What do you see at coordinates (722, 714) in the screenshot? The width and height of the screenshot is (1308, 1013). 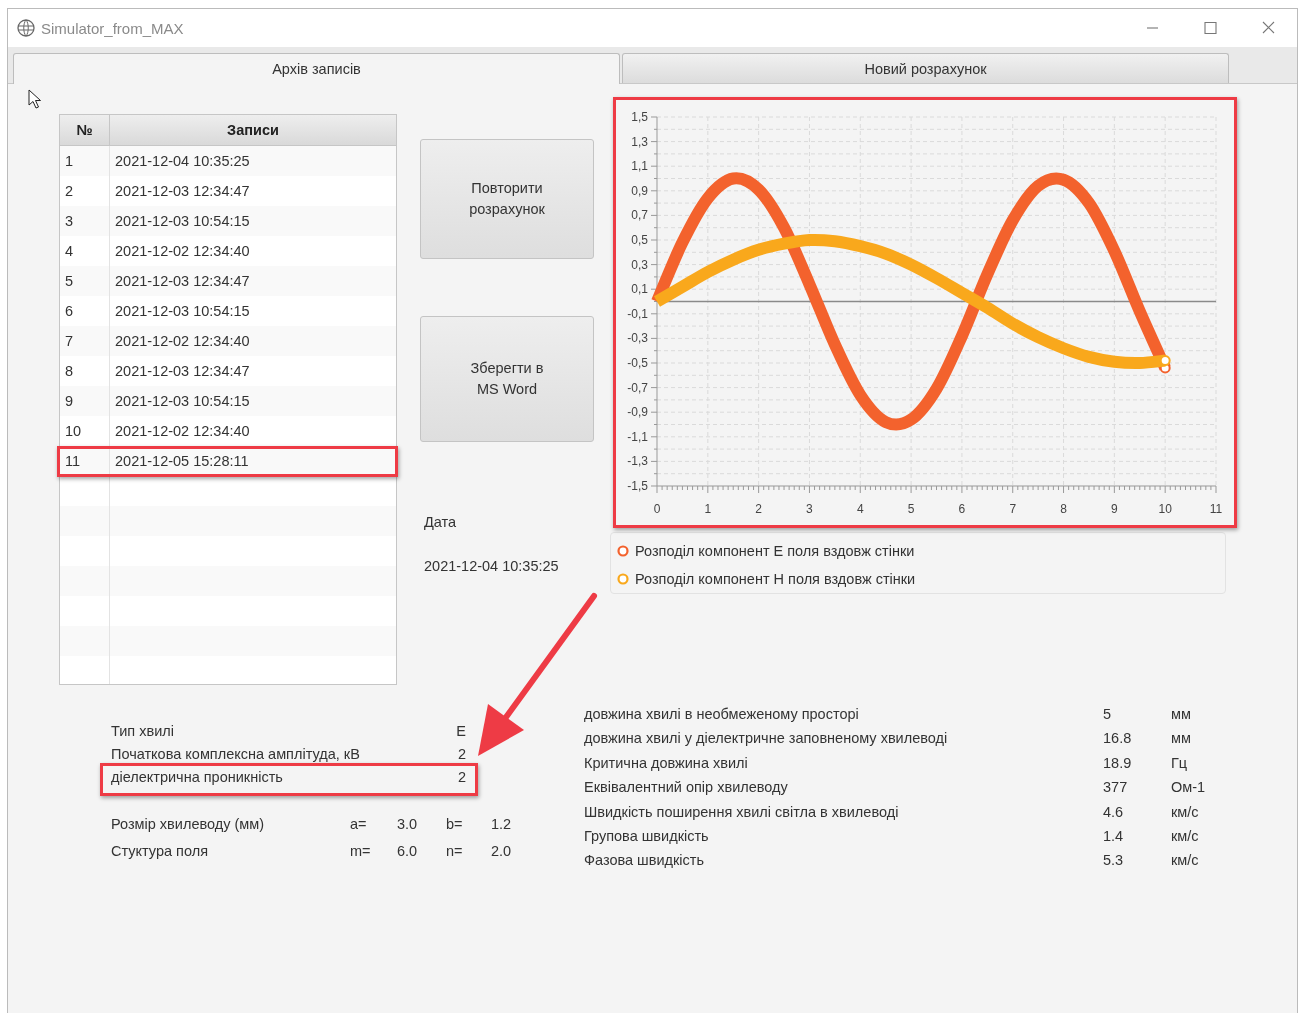 I see `result-label: довжина хвилі в необмеженому просторі` at bounding box center [722, 714].